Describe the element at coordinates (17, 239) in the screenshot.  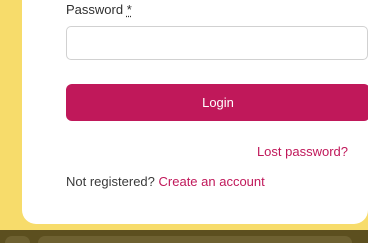
I see `footer-pill-left` at that location.